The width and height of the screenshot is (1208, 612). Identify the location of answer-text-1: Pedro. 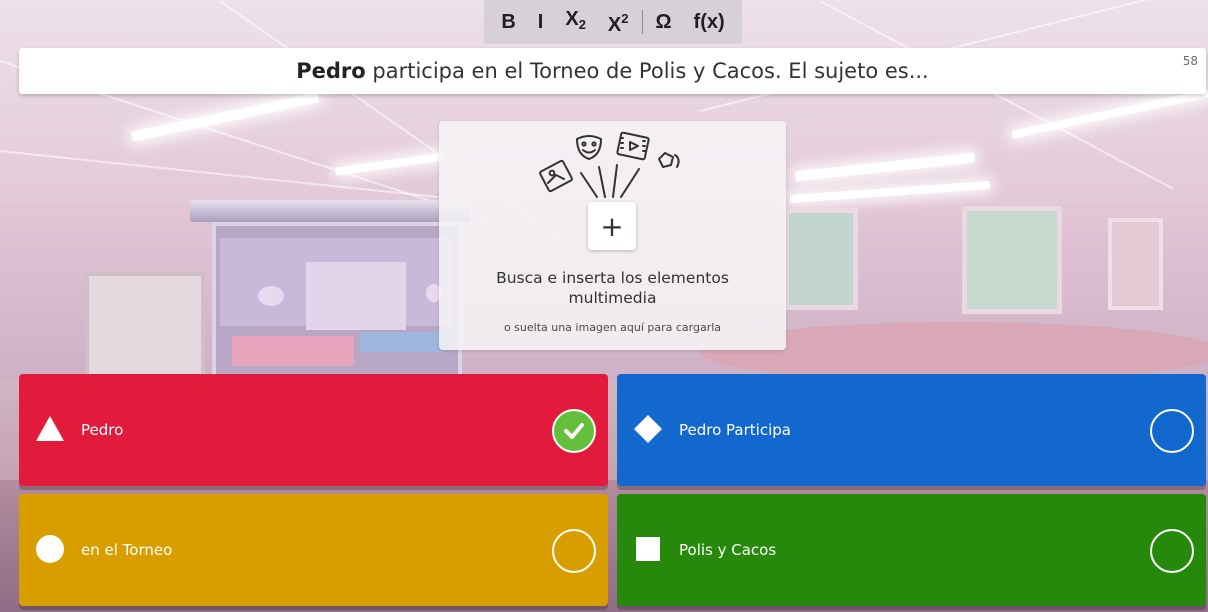
(102, 430).